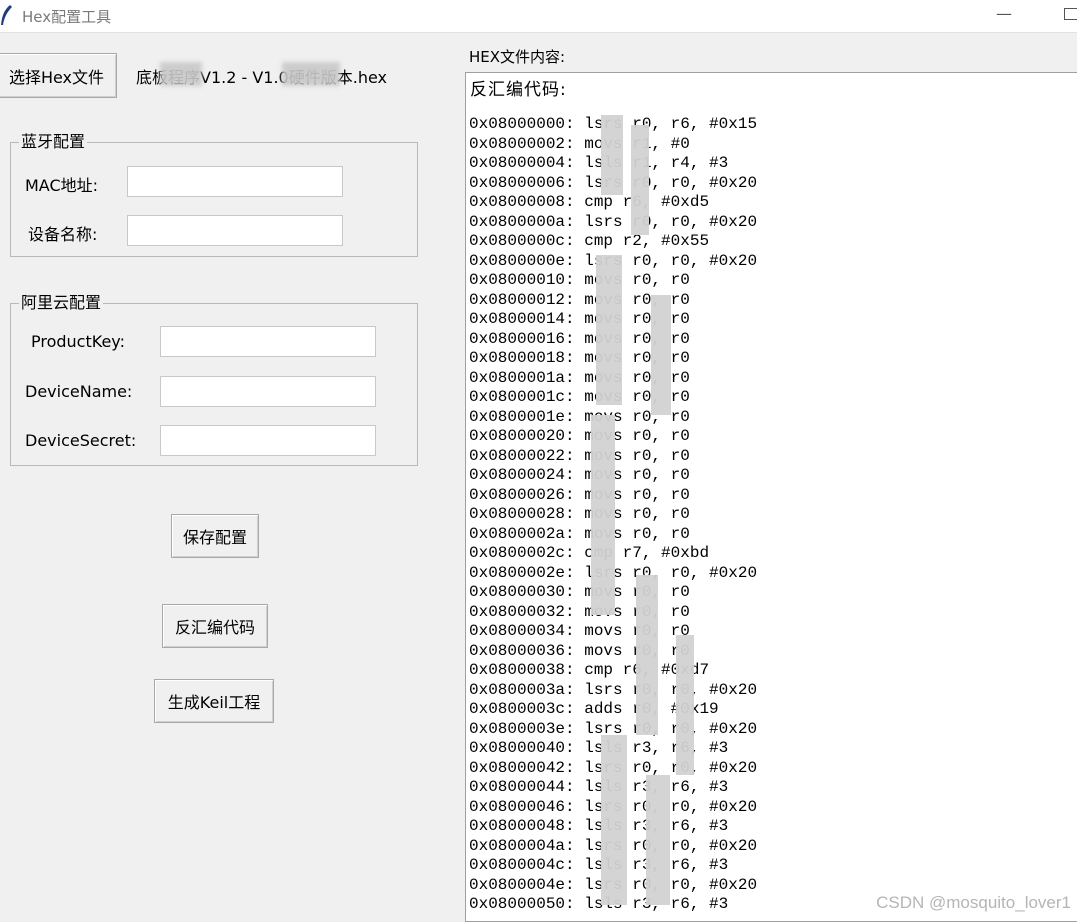  Describe the element at coordinates (518, 90) in the screenshot. I see `disassembly-heading: 反汇编代码:` at that location.